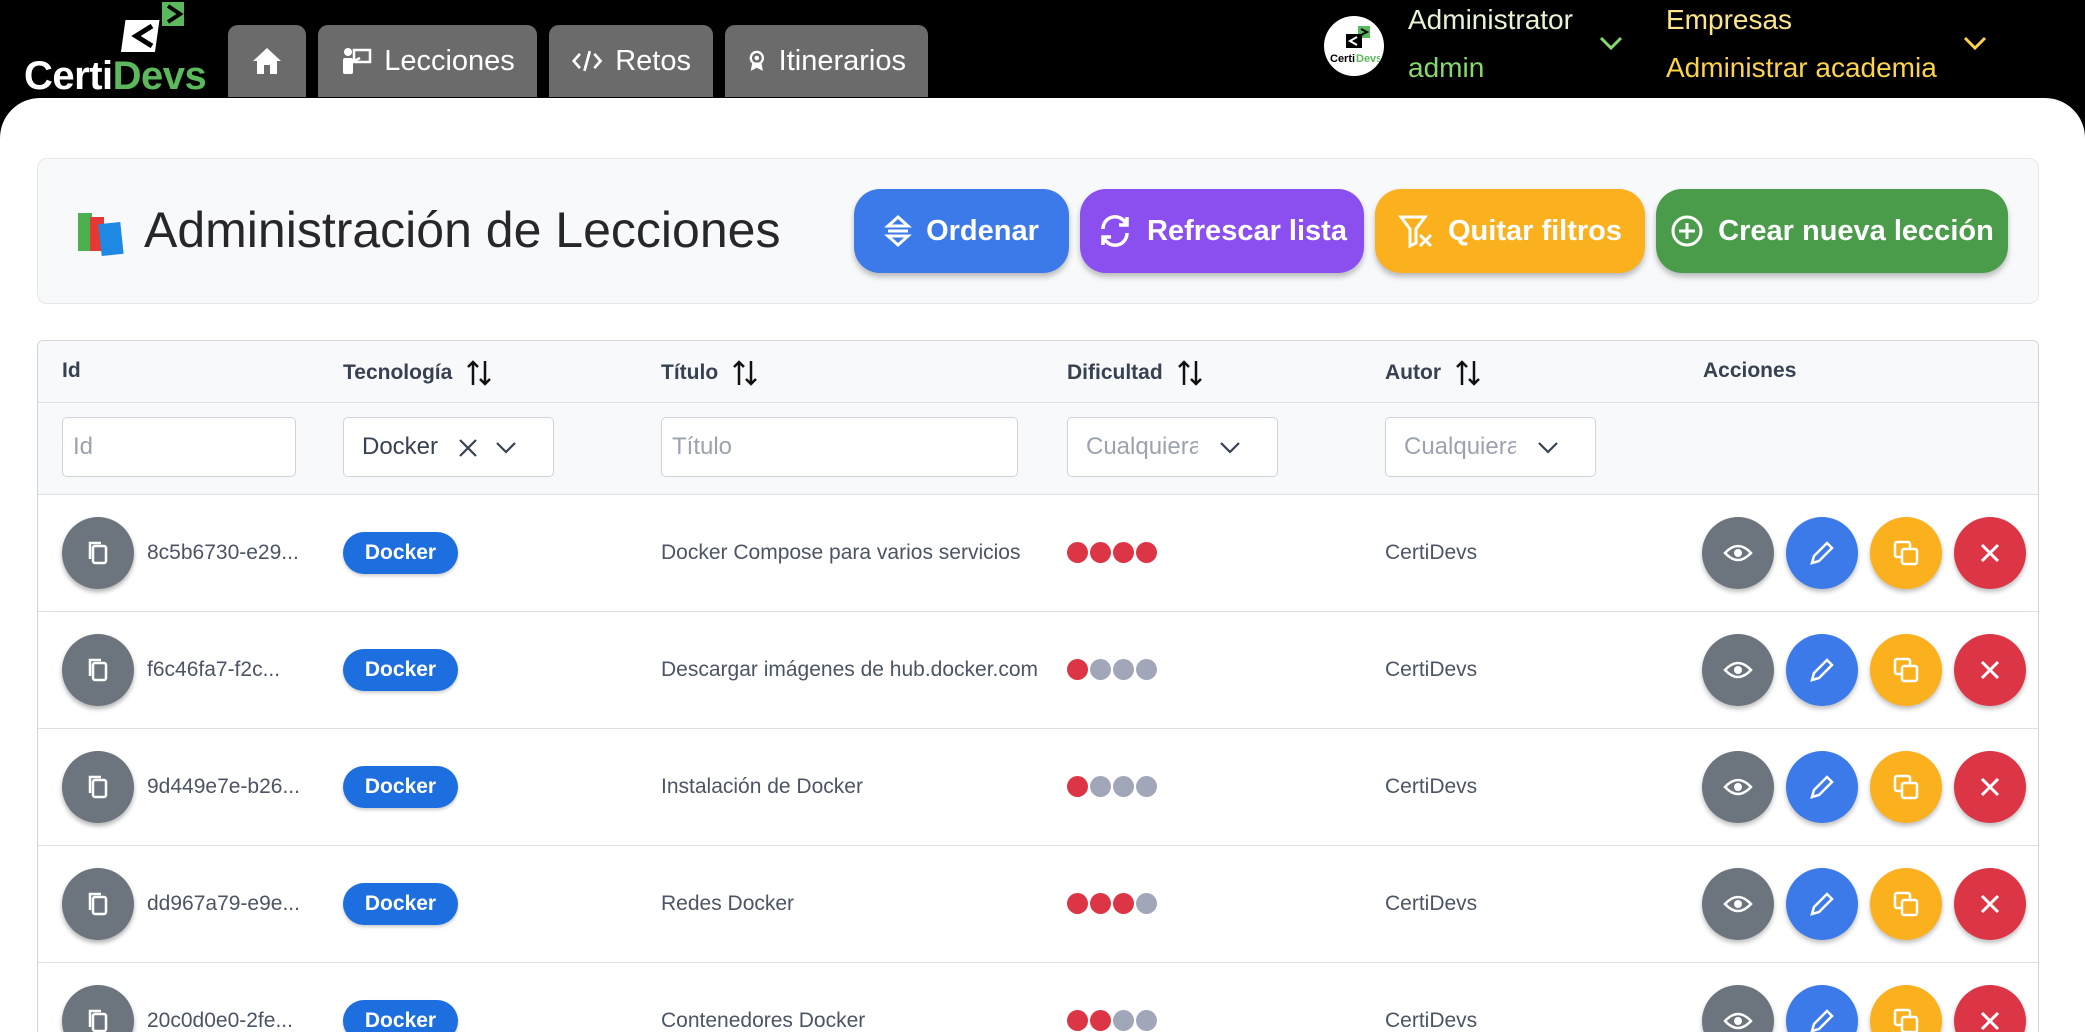 The image size is (2085, 1032). I want to click on user-menu-chevron-down-icon, so click(1611, 43).